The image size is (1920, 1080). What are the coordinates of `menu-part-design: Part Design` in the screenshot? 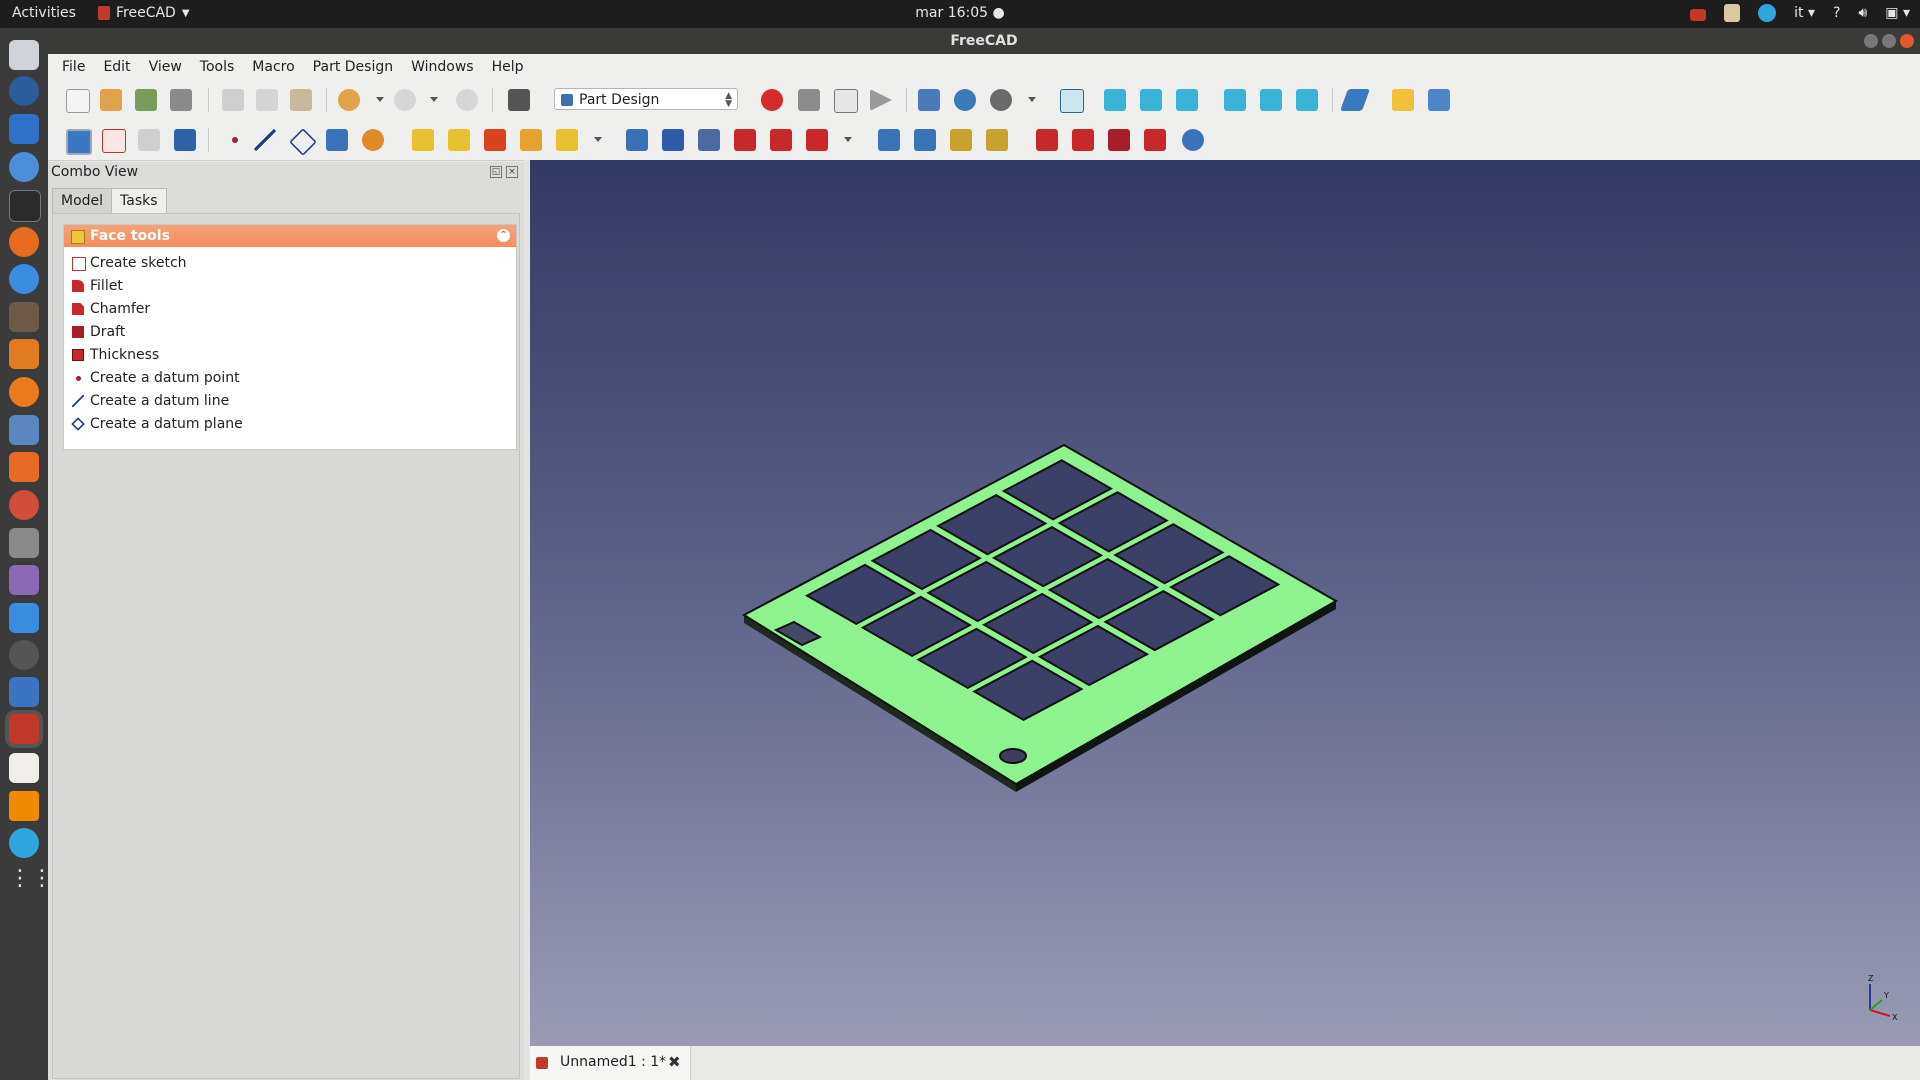 It's located at (353, 67).